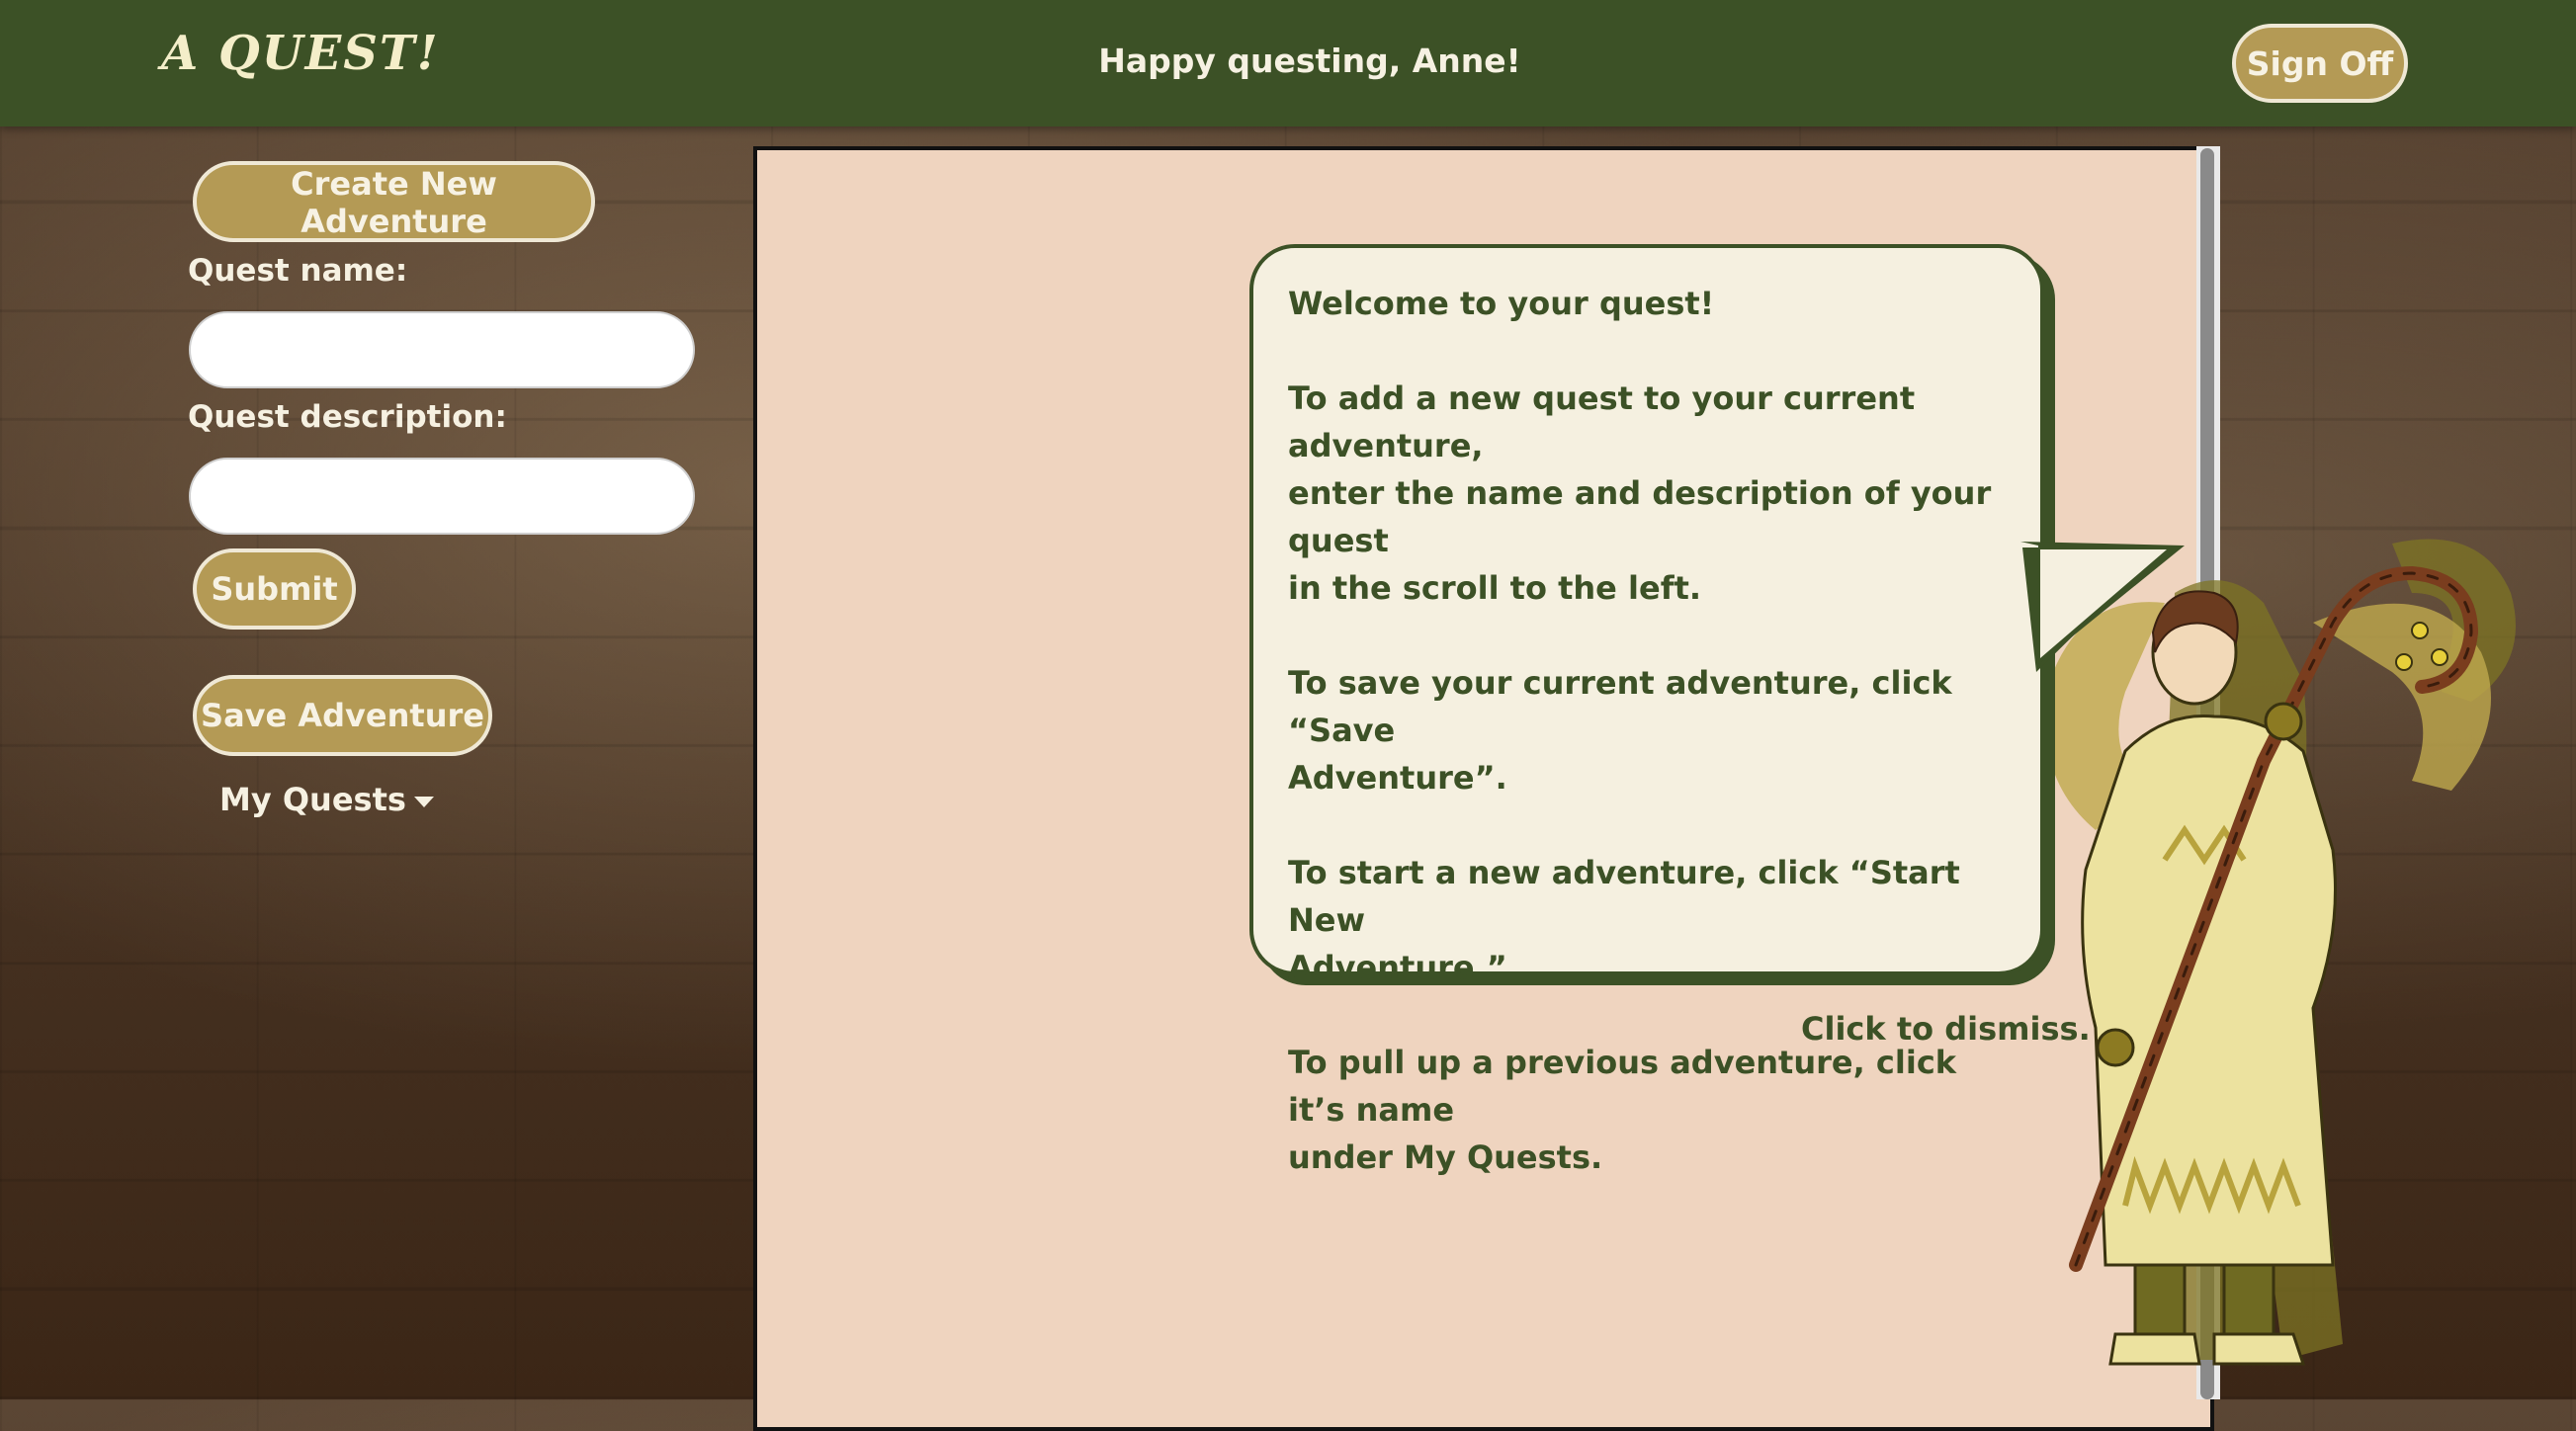 Image resolution: width=2576 pixels, height=1431 pixels. Describe the element at coordinates (1946, 1029) in the screenshot. I see `dismiss-link: Click to dismiss.` at that location.